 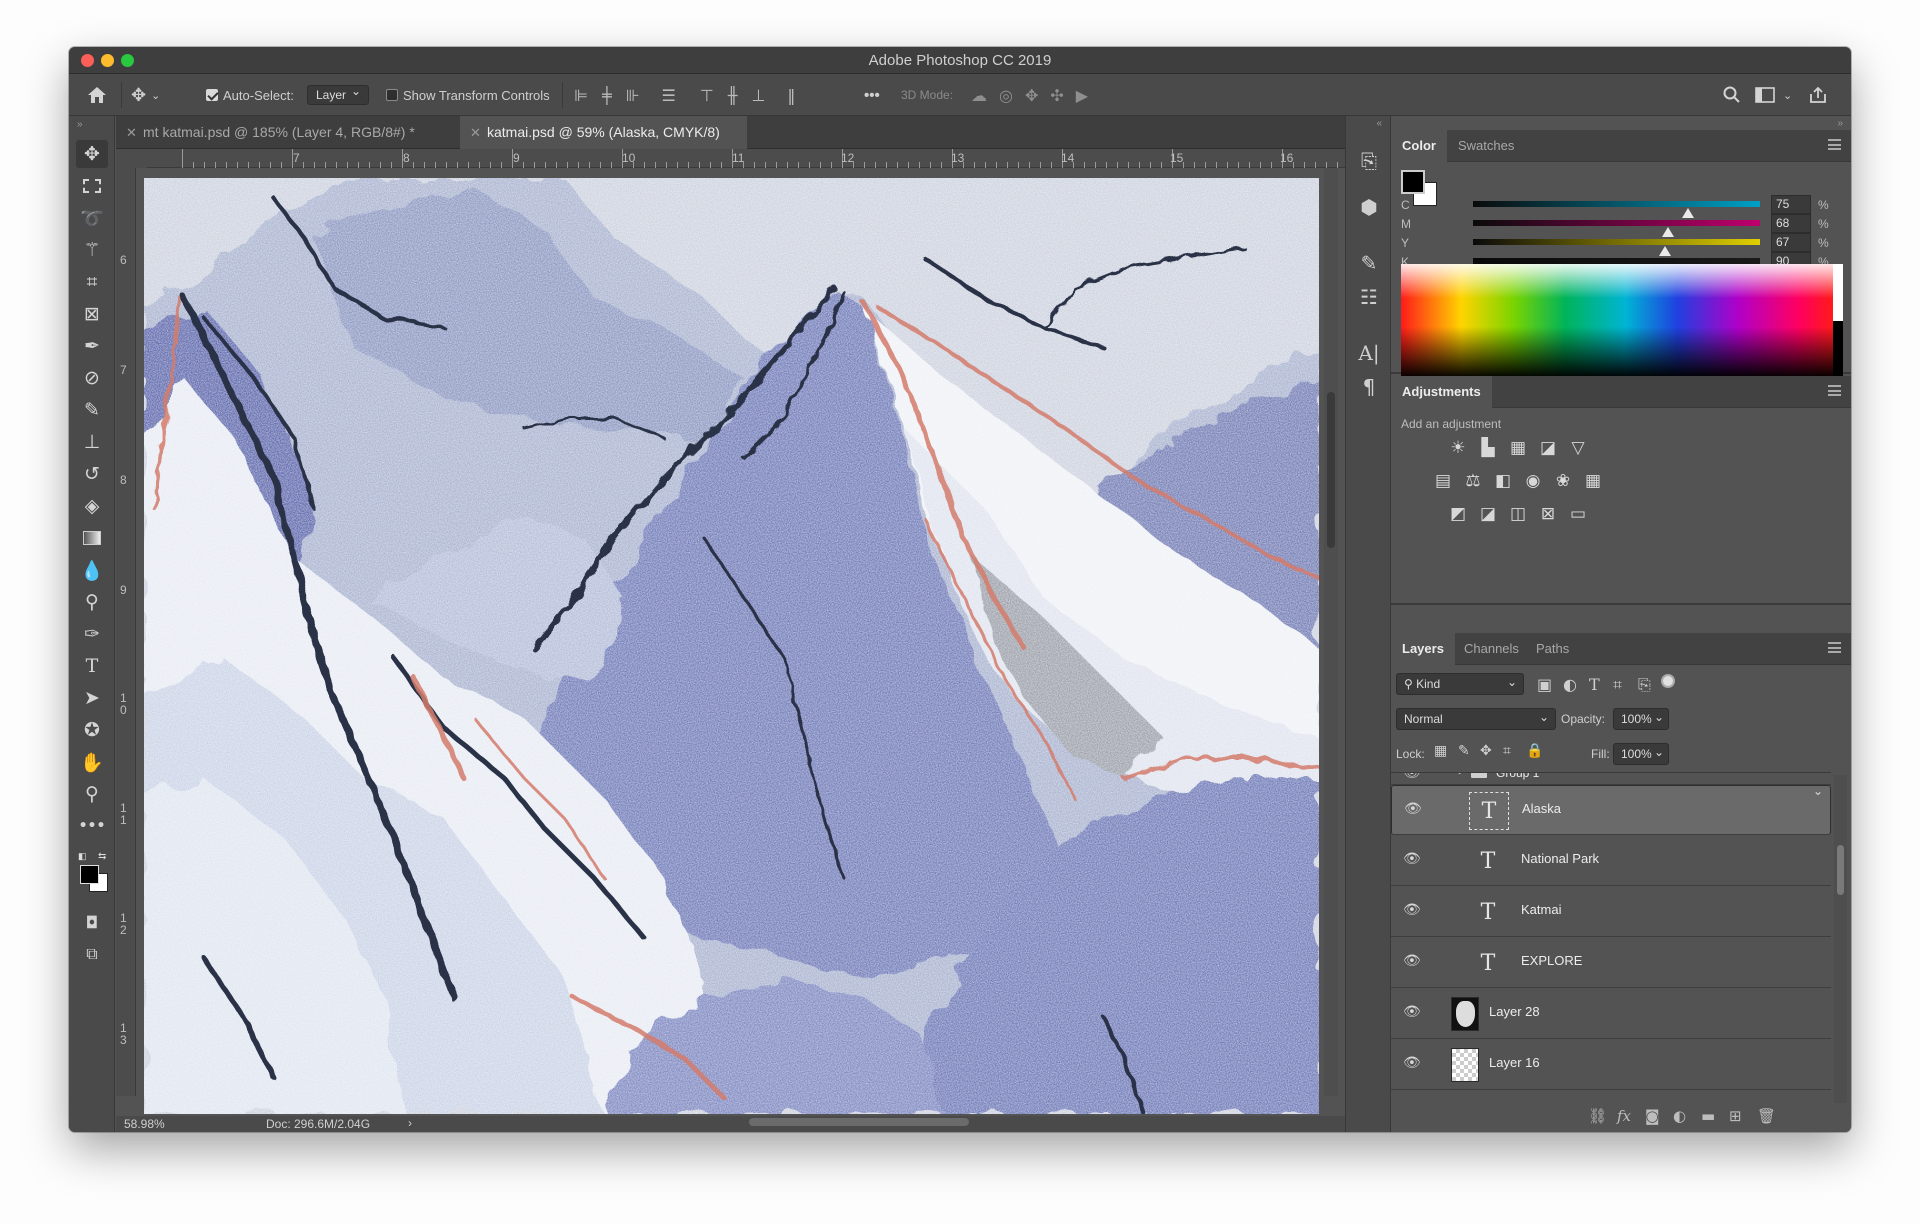 What do you see at coordinates (92, 794) in the screenshot?
I see `zoom-tool: ⚲` at bounding box center [92, 794].